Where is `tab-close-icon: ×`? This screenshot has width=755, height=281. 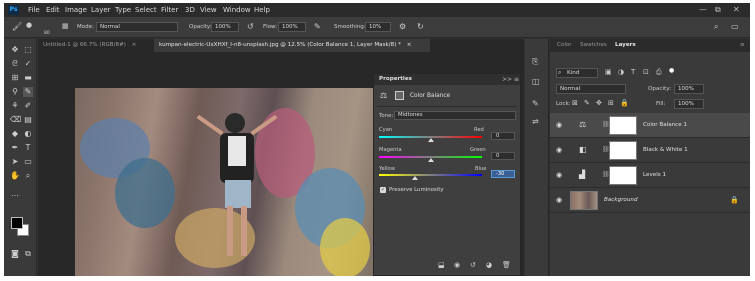 tab-close-icon: × is located at coordinates (409, 45).